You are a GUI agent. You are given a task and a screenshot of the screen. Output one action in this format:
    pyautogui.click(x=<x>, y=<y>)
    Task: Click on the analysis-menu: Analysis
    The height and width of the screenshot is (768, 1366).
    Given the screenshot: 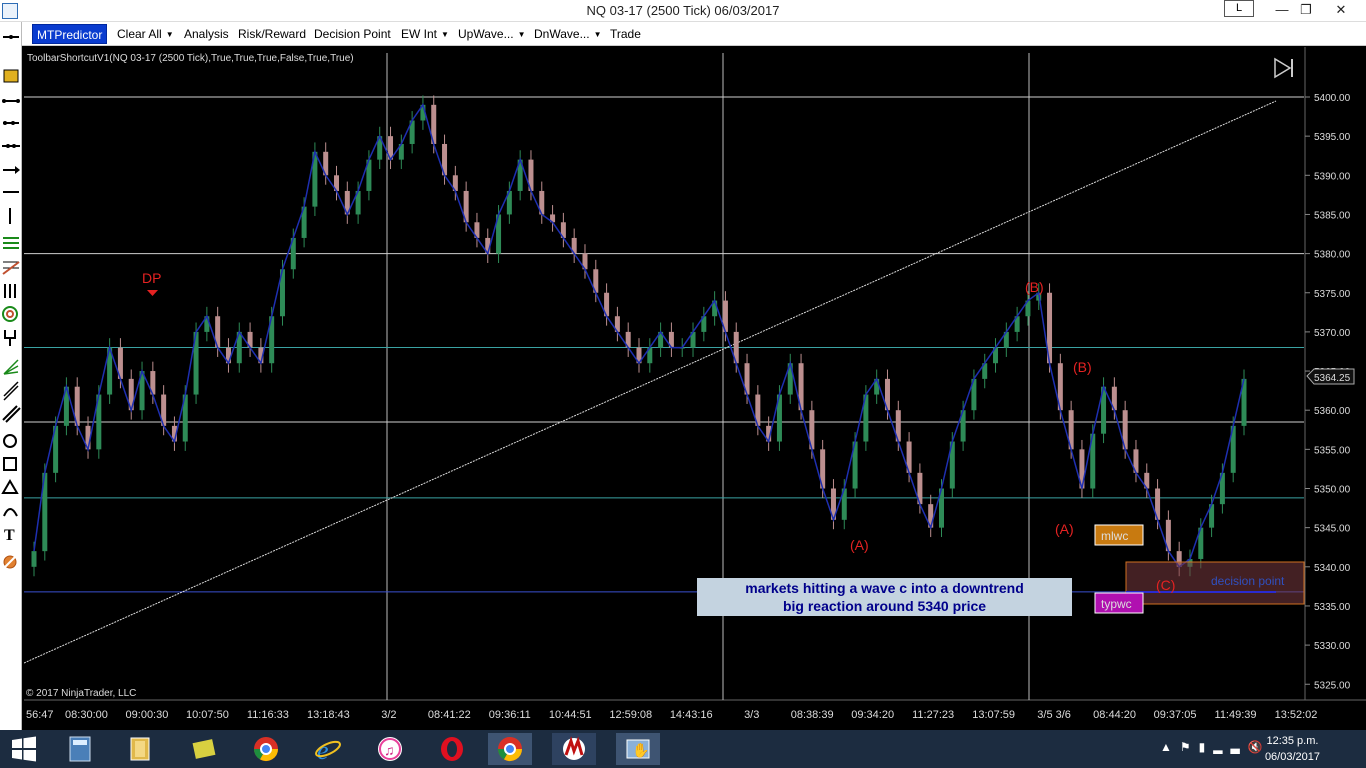 What is the action you would take?
    pyautogui.click(x=206, y=34)
    